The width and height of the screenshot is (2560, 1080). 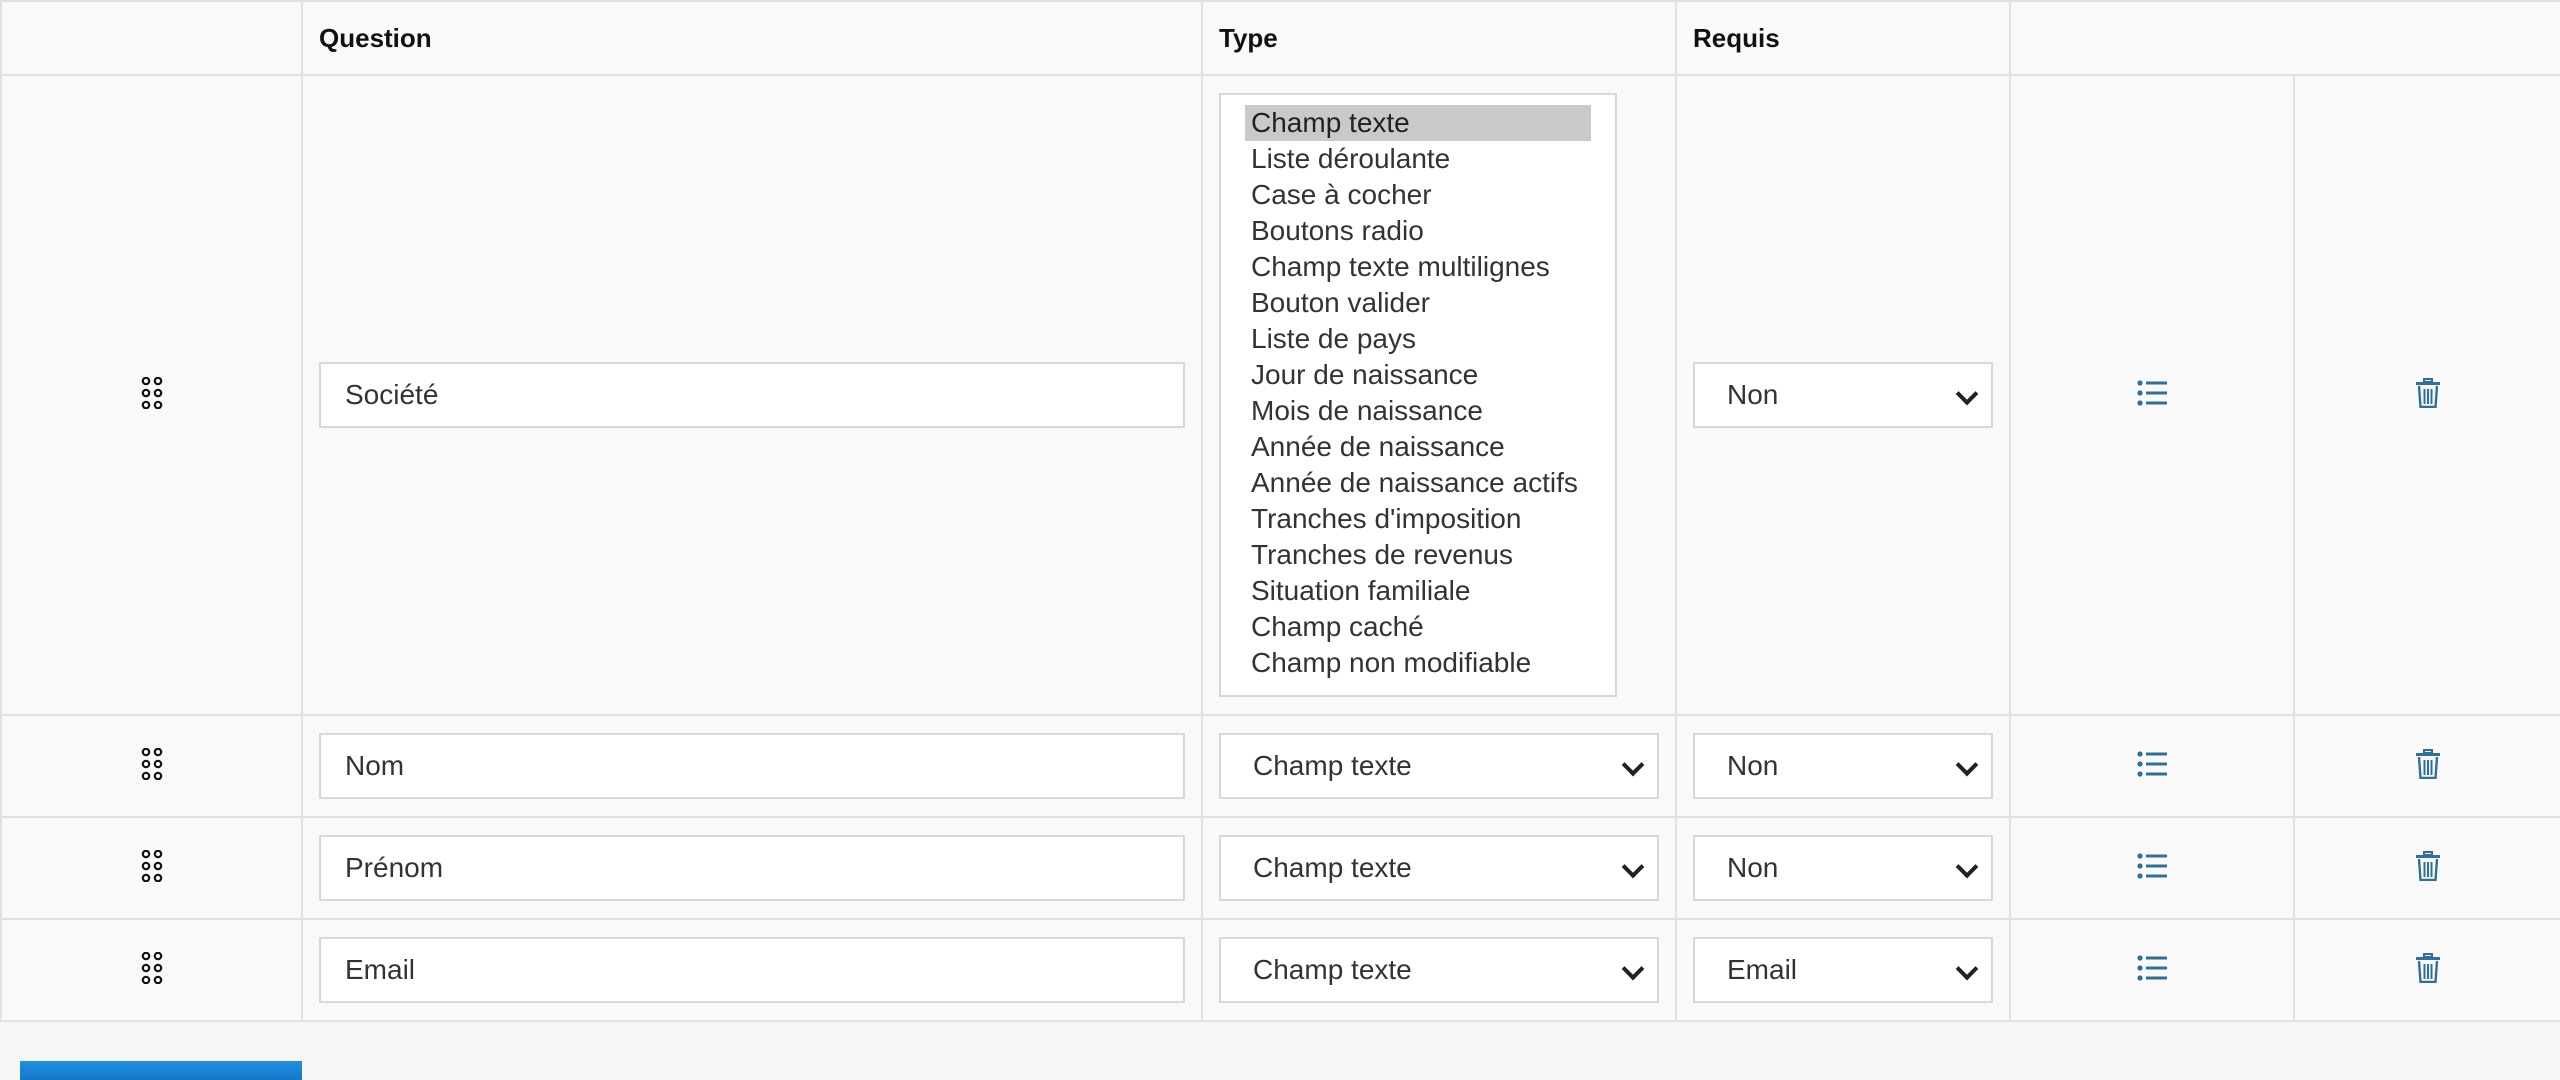 I want to click on type-option: Champ texte, so click(x=1418, y=123).